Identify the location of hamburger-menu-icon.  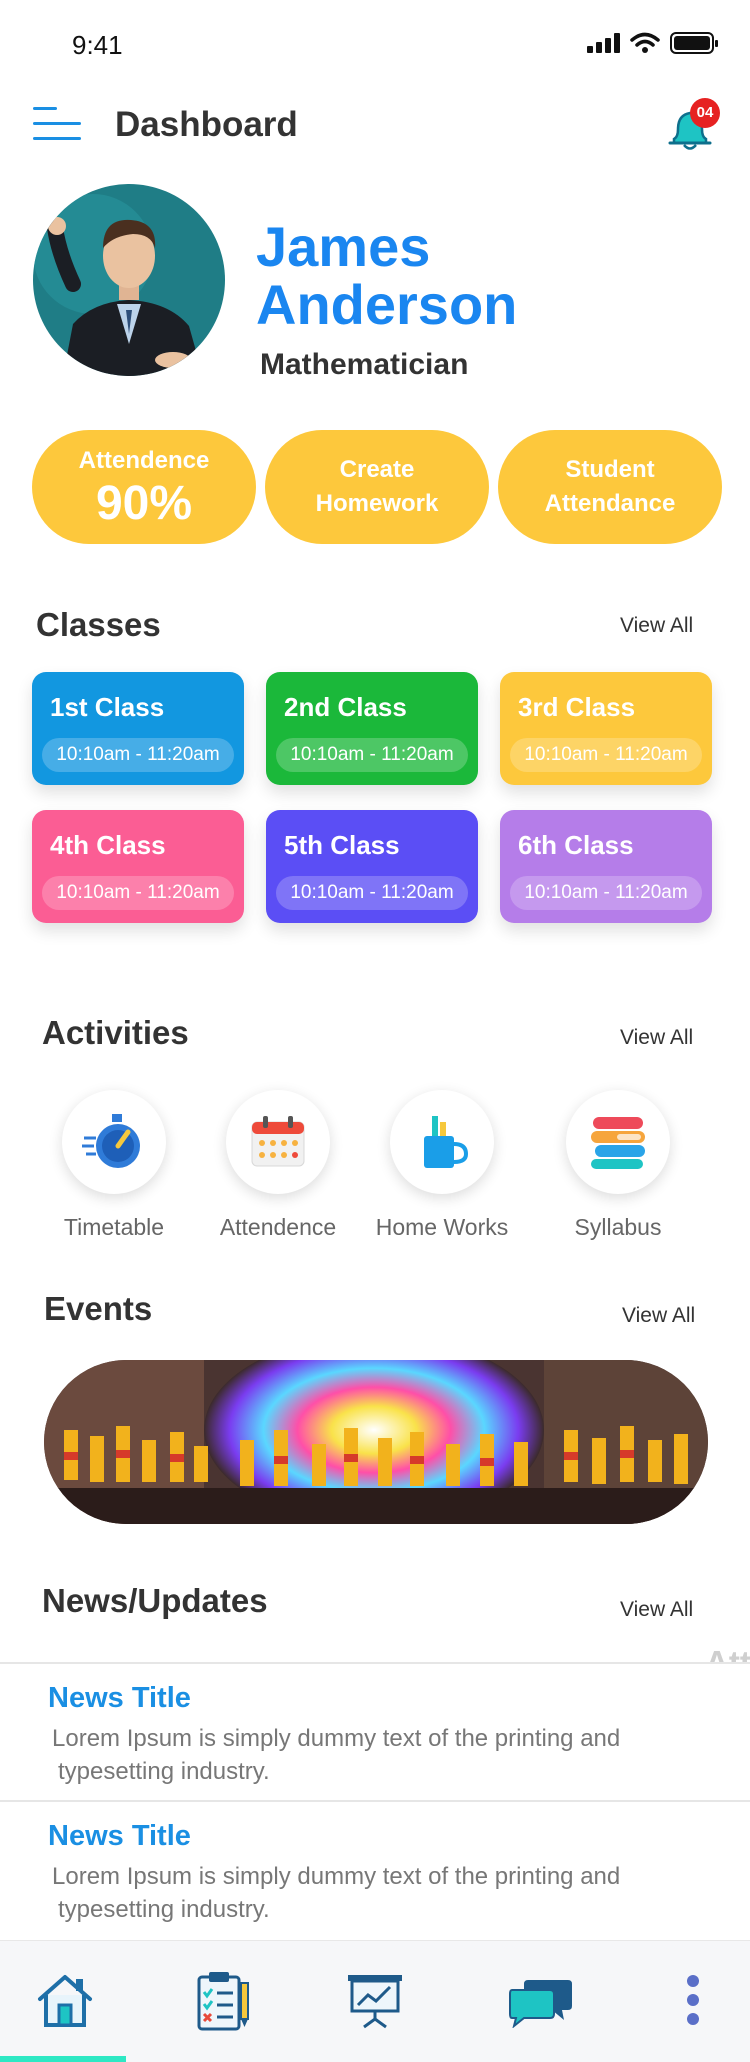
(57, 124).